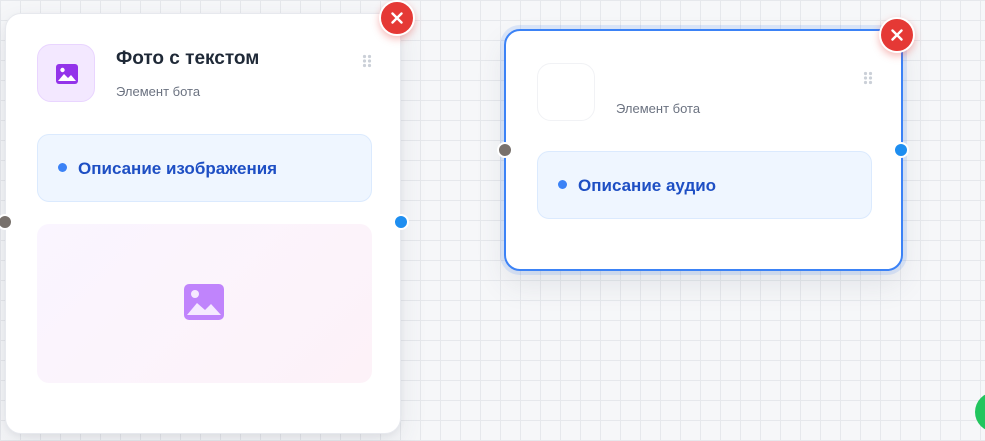 The image size is (985, 441). I want to click on image-description-field: Описание изображения, so click(204, 168).